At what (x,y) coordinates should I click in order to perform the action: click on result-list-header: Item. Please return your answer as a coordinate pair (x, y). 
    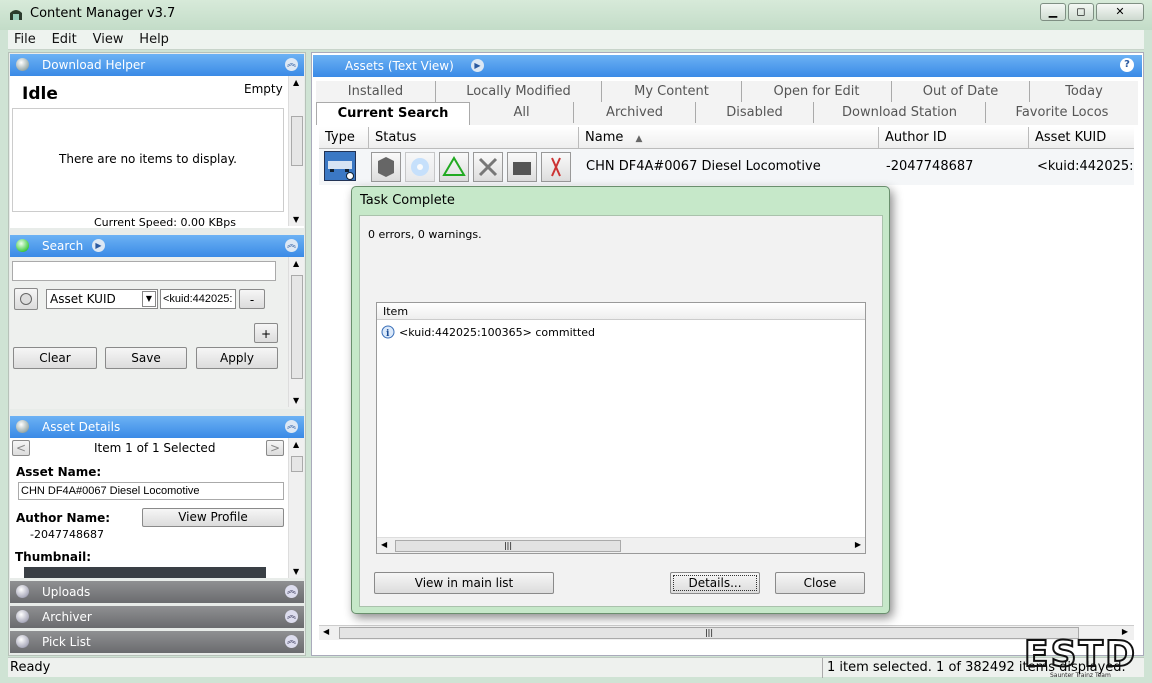
    Looking at the image, I should click on (621, 311).